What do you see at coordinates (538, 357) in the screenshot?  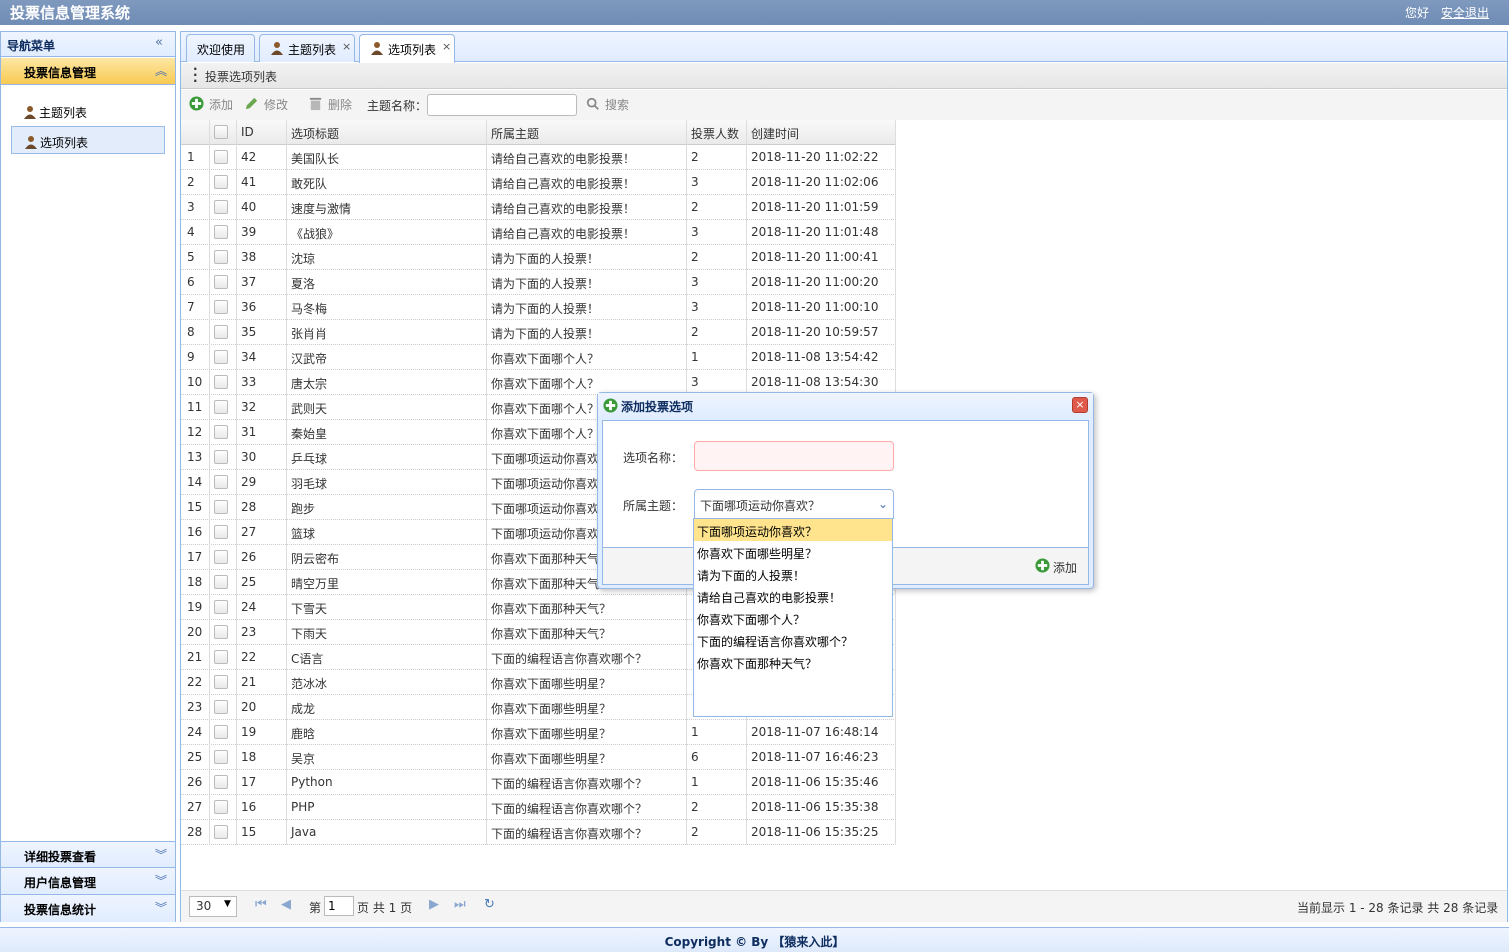 I see `table-row: 9 34 汉武帝 你喜欢下面哪个人？ 1 2018-11-08 13:54:42` at bounding box center [538, 357].